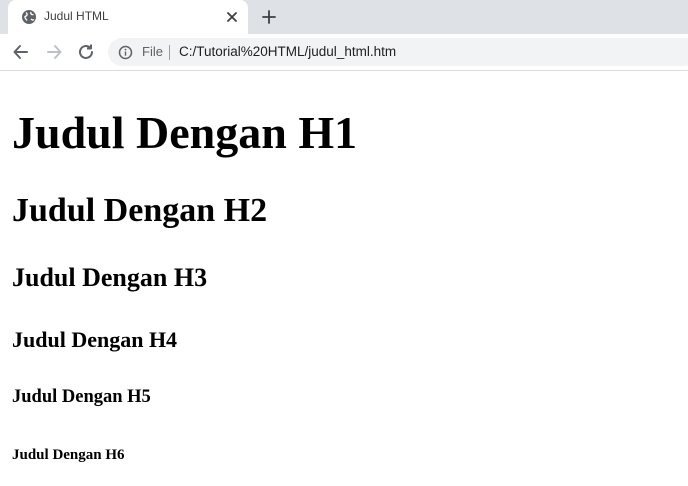 This screenshot has width=688, height=486. I want to click on url-text: C:/Tutorial%20HTML/judul_html.htm, so click(287, 51).